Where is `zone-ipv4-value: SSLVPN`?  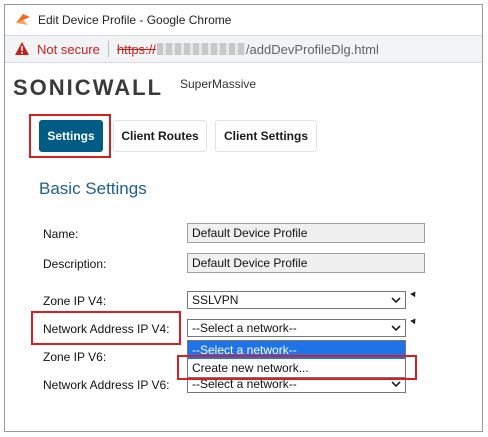
zone-ipv4-value: SSLVPN is located at coordinates (215, 300).